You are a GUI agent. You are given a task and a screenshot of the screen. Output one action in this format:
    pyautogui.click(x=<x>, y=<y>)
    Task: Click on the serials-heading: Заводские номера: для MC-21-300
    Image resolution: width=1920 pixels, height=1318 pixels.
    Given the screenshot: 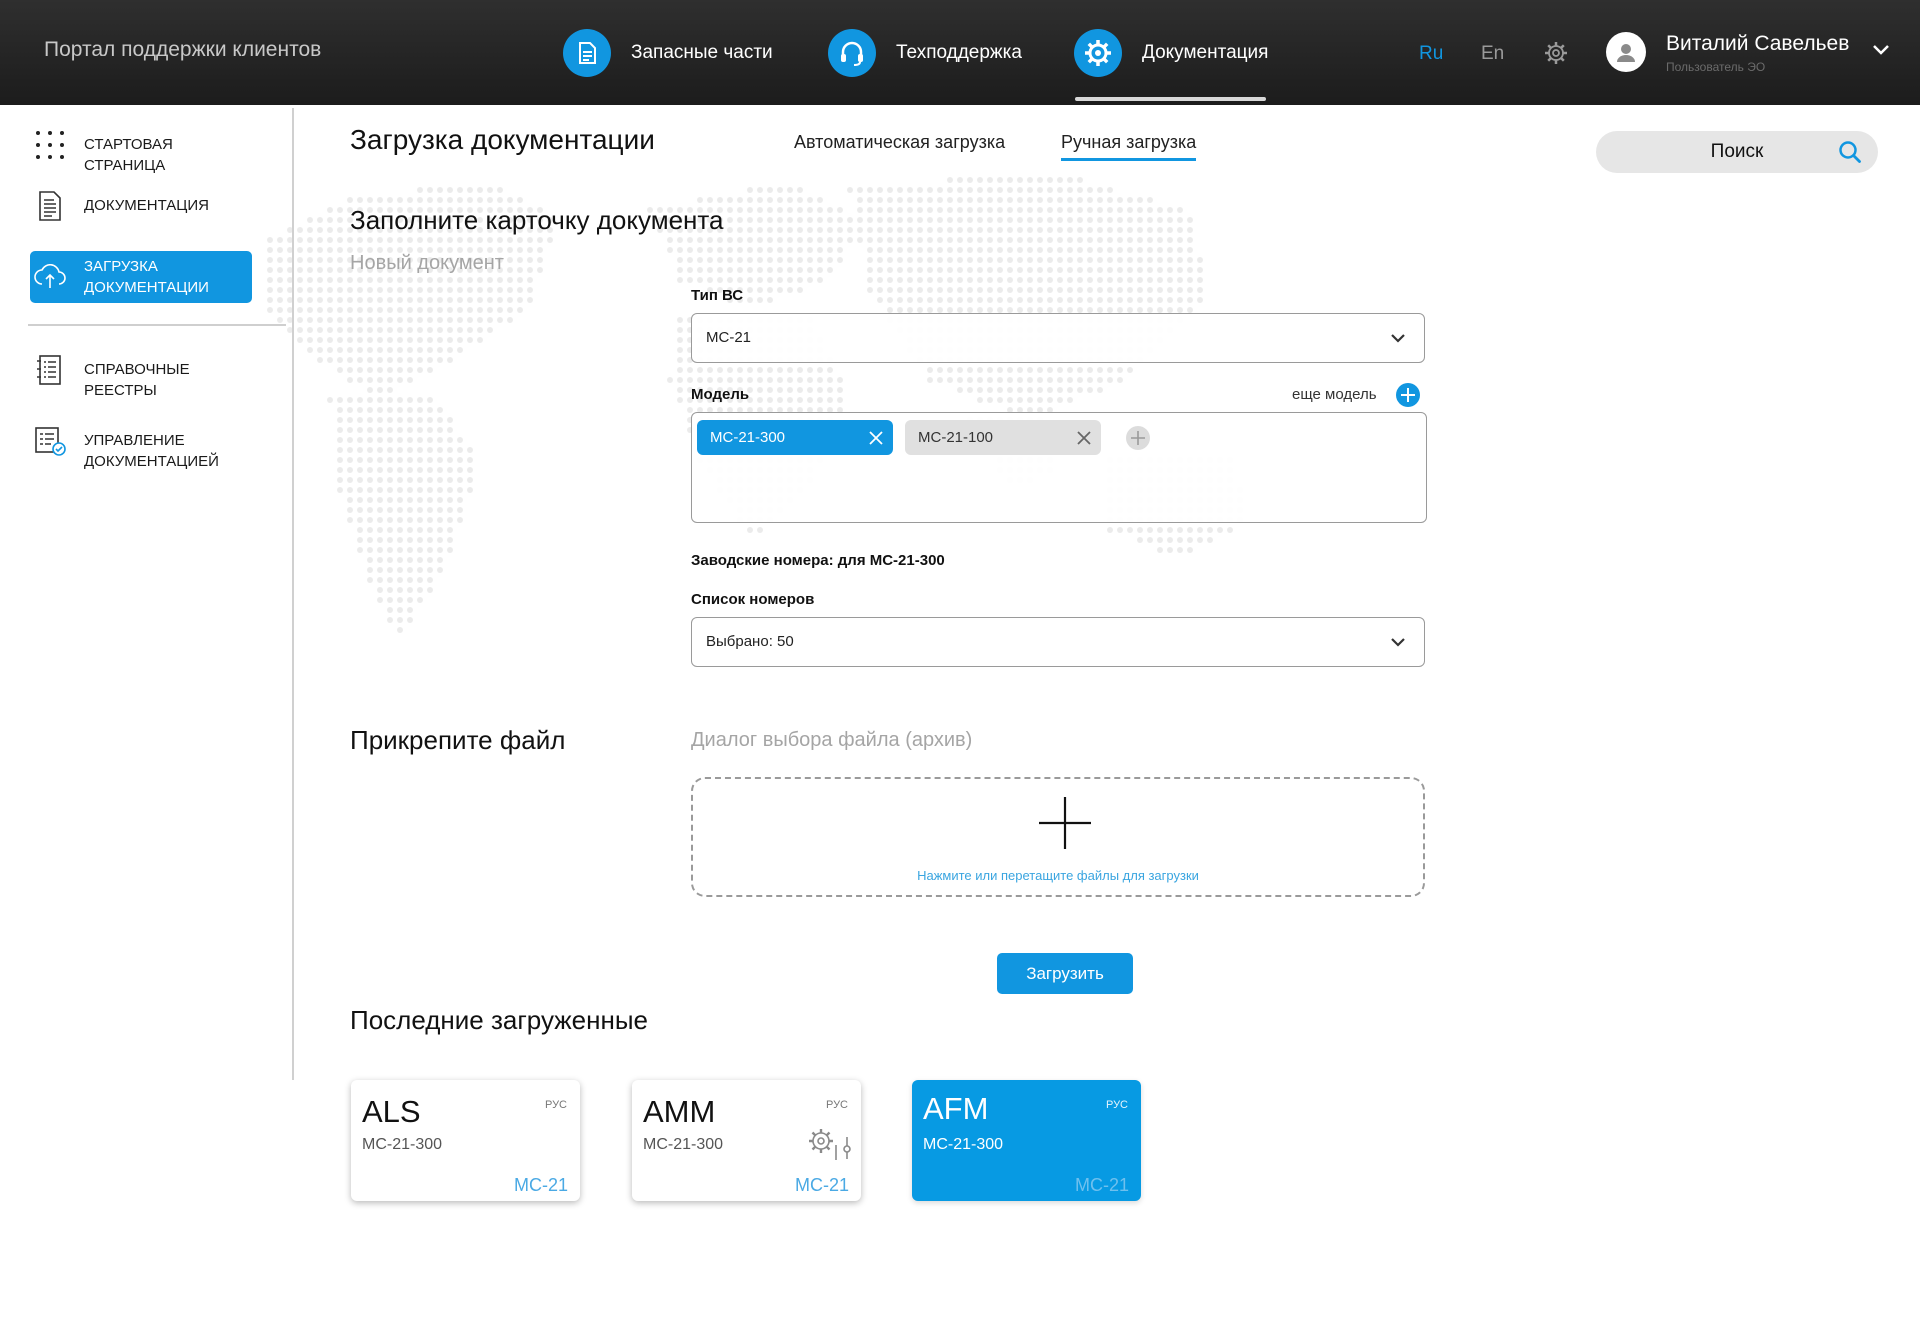 What is the action you would take?
    pyautogui.click(x=818, y=560)
    